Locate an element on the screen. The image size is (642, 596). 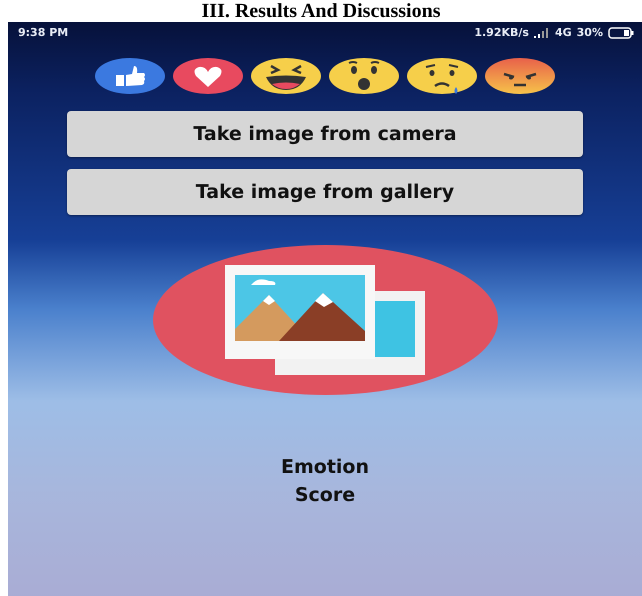
emotion-score-label: Emotion is located at coordinates (324, 467).